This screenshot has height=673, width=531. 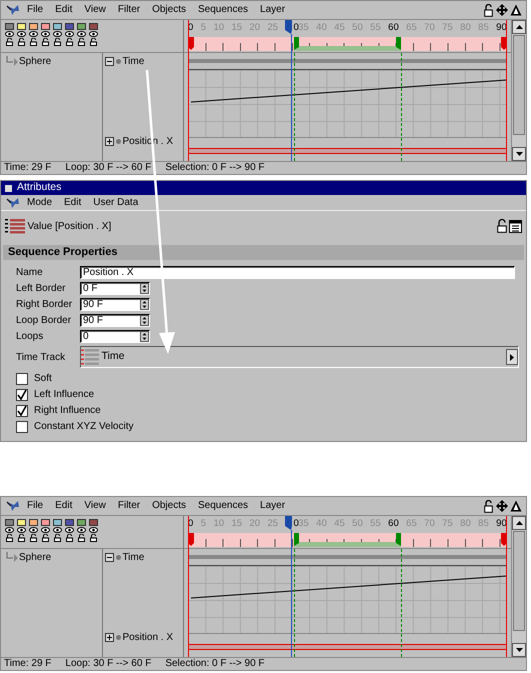 What do you see at coordinates (223, 506) in the screenshot?
I see `menu-item: Sequences` at bounding box center [223, 506].